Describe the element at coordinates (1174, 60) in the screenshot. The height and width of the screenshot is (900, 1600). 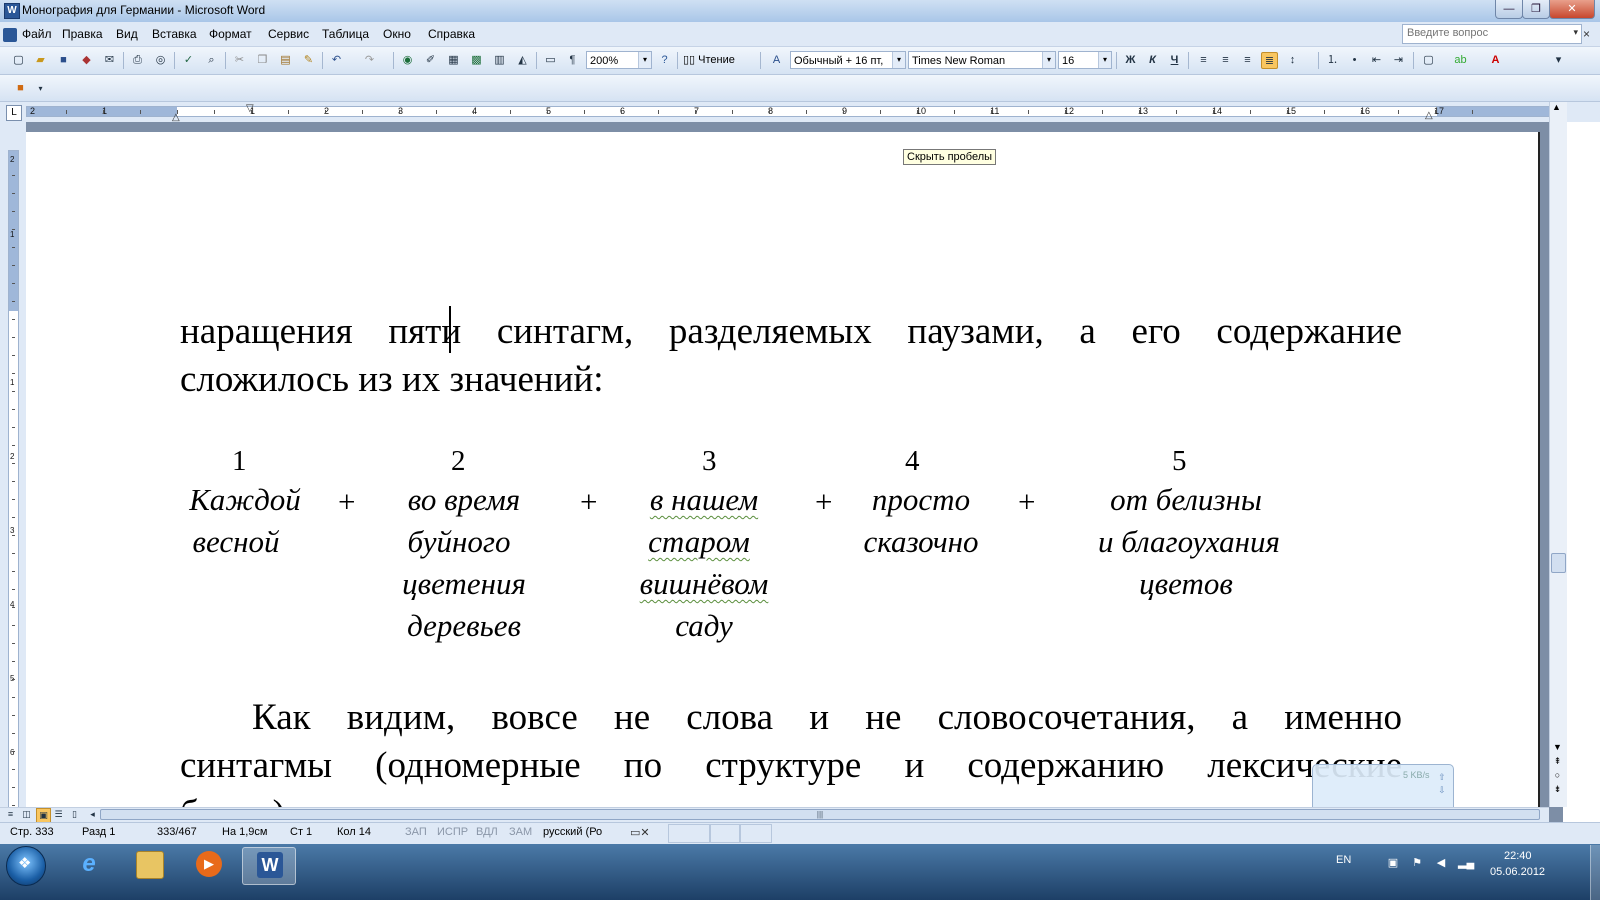
I see `underline-button: Ч` at that location.